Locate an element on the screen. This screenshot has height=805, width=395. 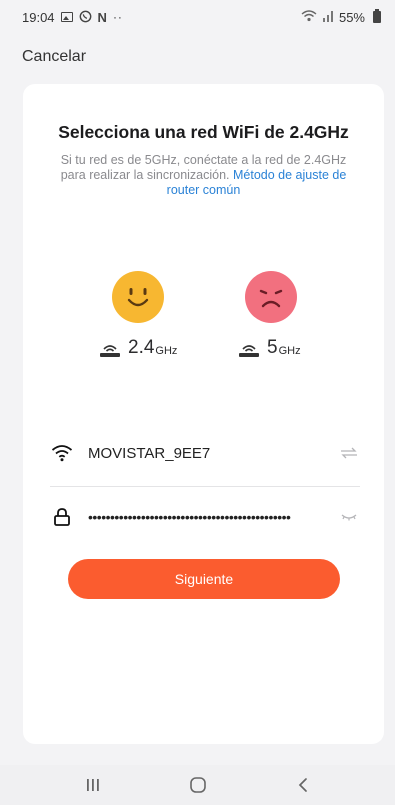
band-5-value: 5 is located at coordinates (272, 347).